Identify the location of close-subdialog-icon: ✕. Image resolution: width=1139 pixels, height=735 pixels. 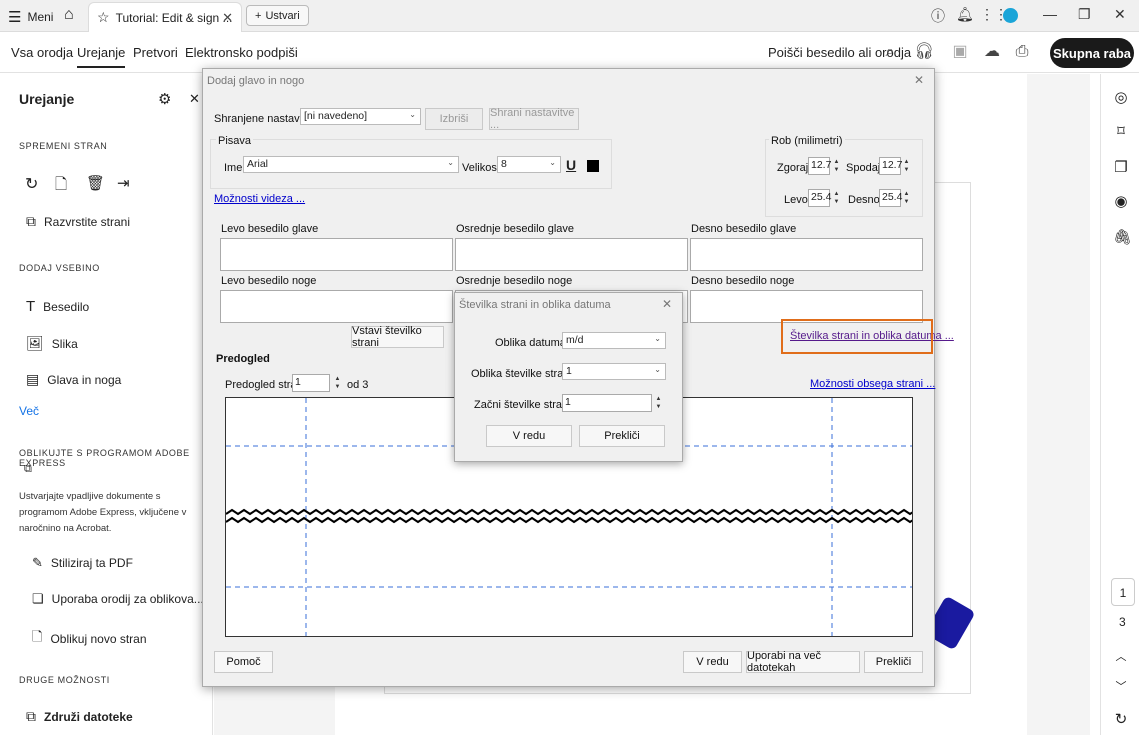
(667, 304).